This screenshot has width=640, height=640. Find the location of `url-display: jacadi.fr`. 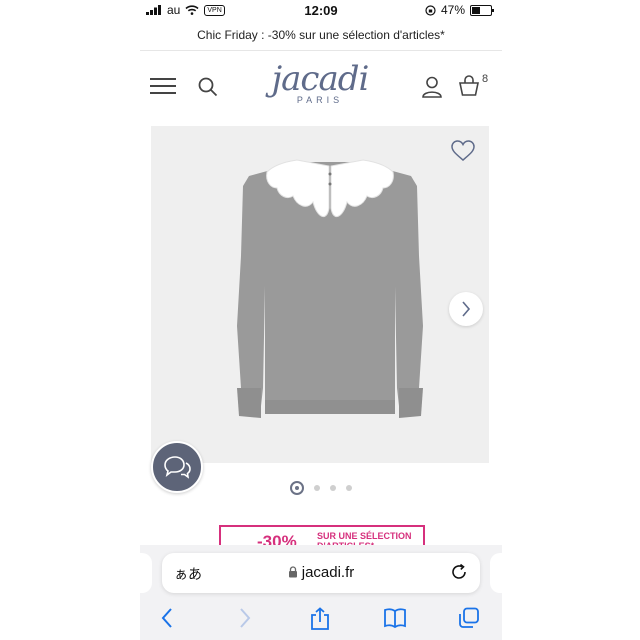

url-display: jacadi.fr is located at coordinates (321, 572).